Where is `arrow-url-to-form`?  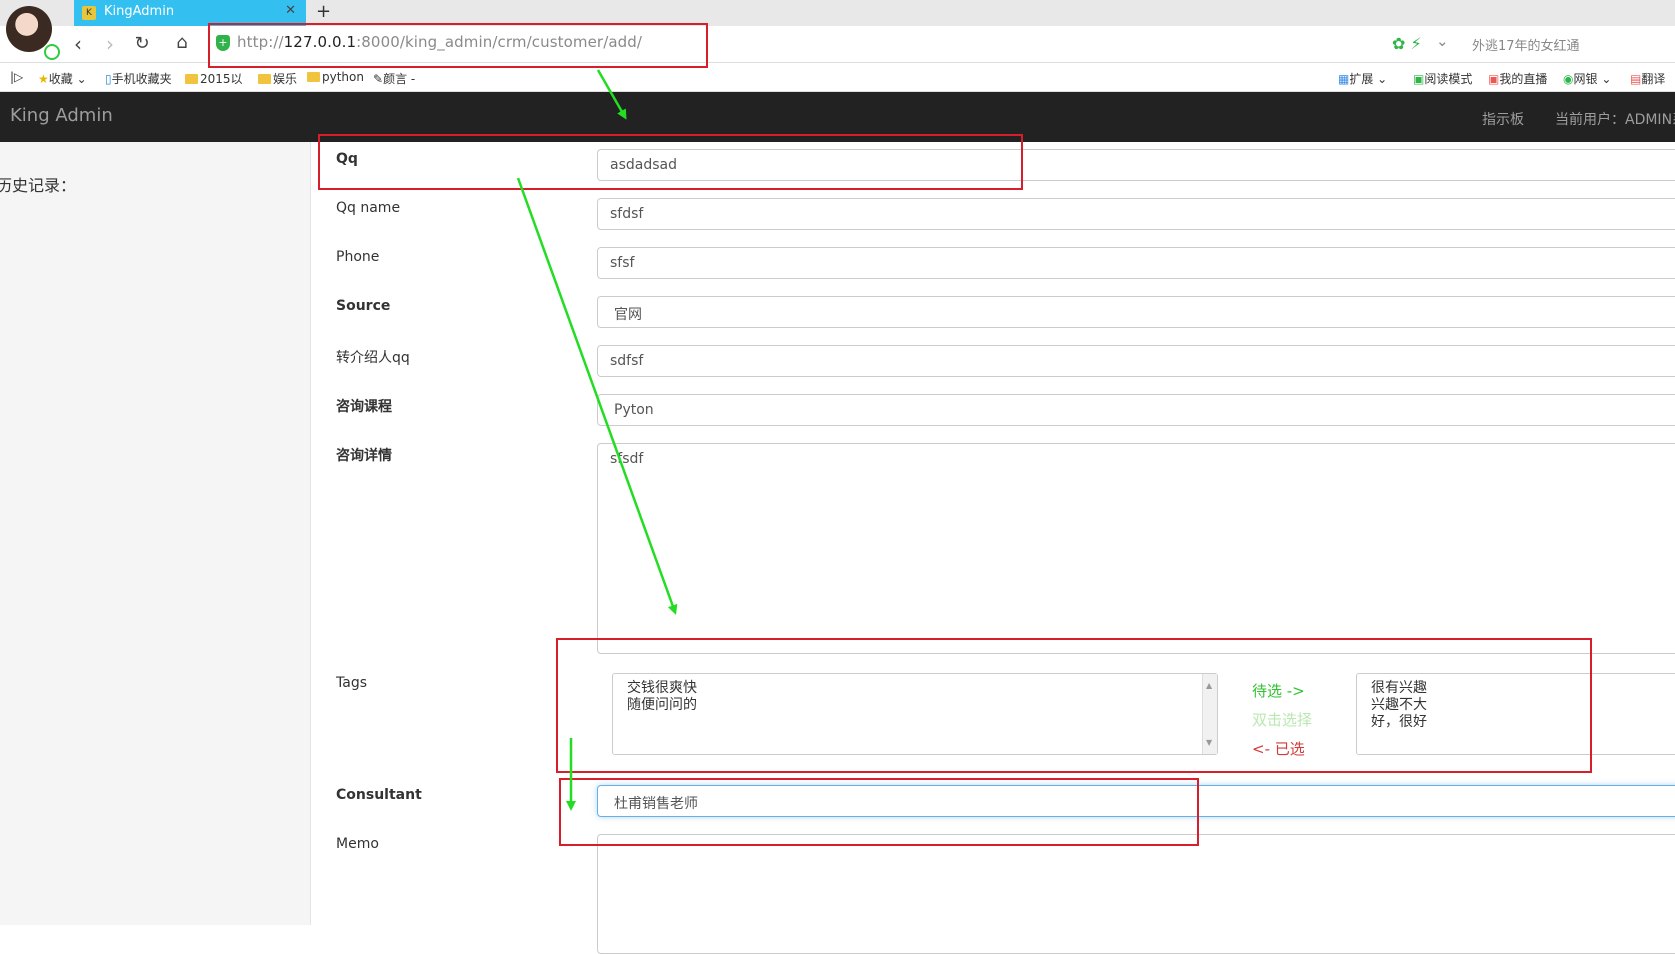
arrow-url-to-form is located at coordinates (611, 94).